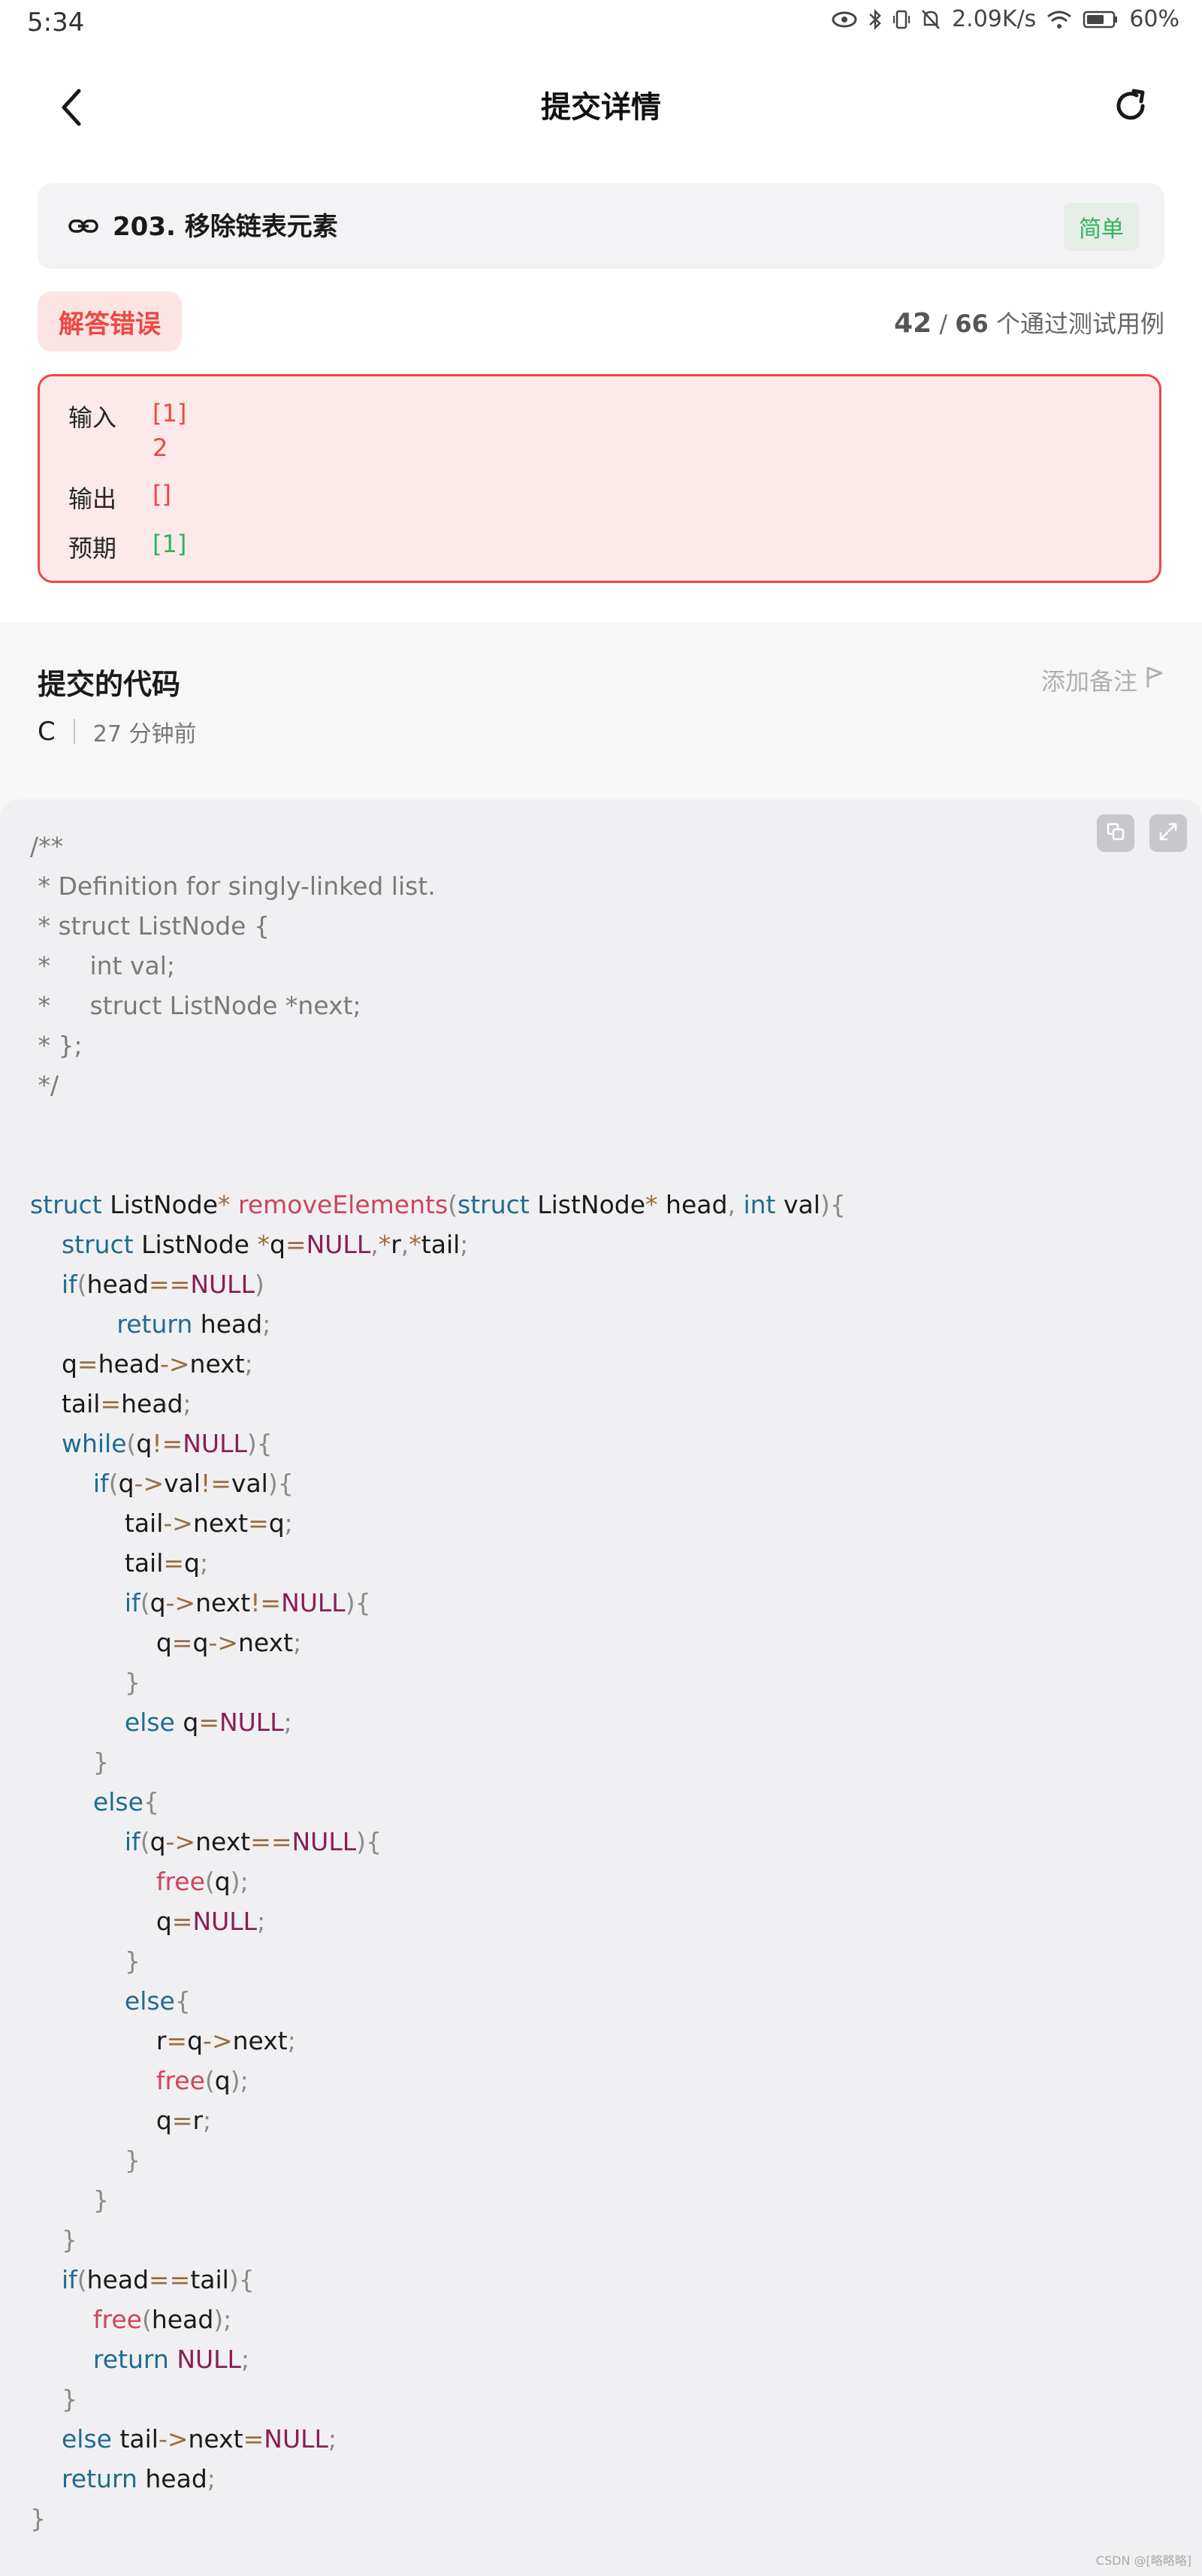 This screenshot has height=2576, width=1202. What do you see at coordinates (92, 417) in the screenshot?
I see `input-label: 输入` at bounding box center [92, 417].